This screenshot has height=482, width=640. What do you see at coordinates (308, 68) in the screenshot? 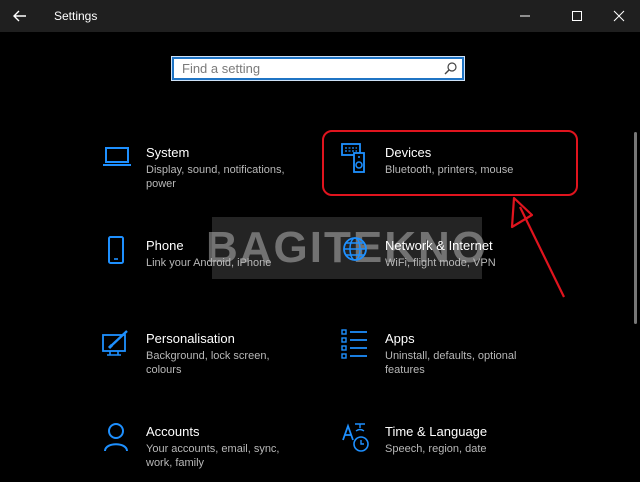
I see `search-input` at bounding box center [308, 68].